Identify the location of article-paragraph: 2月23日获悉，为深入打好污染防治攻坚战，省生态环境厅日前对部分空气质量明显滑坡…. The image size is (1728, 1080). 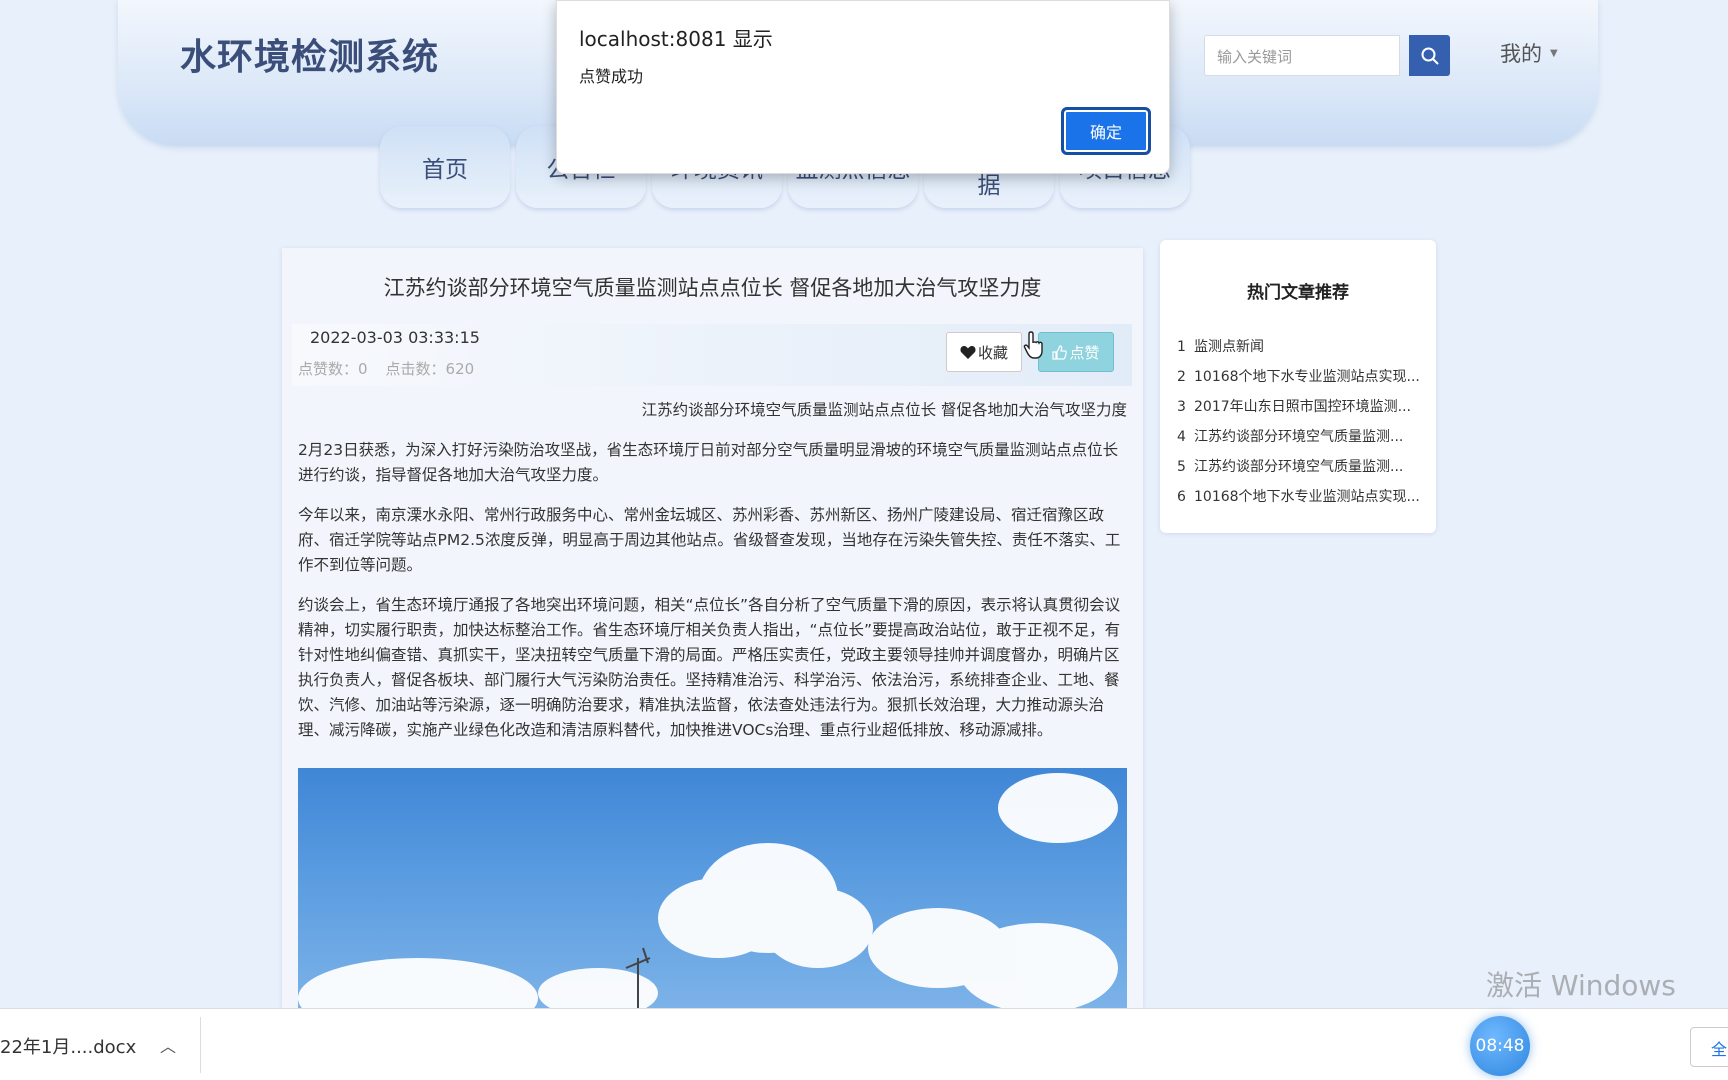
(708, 462).